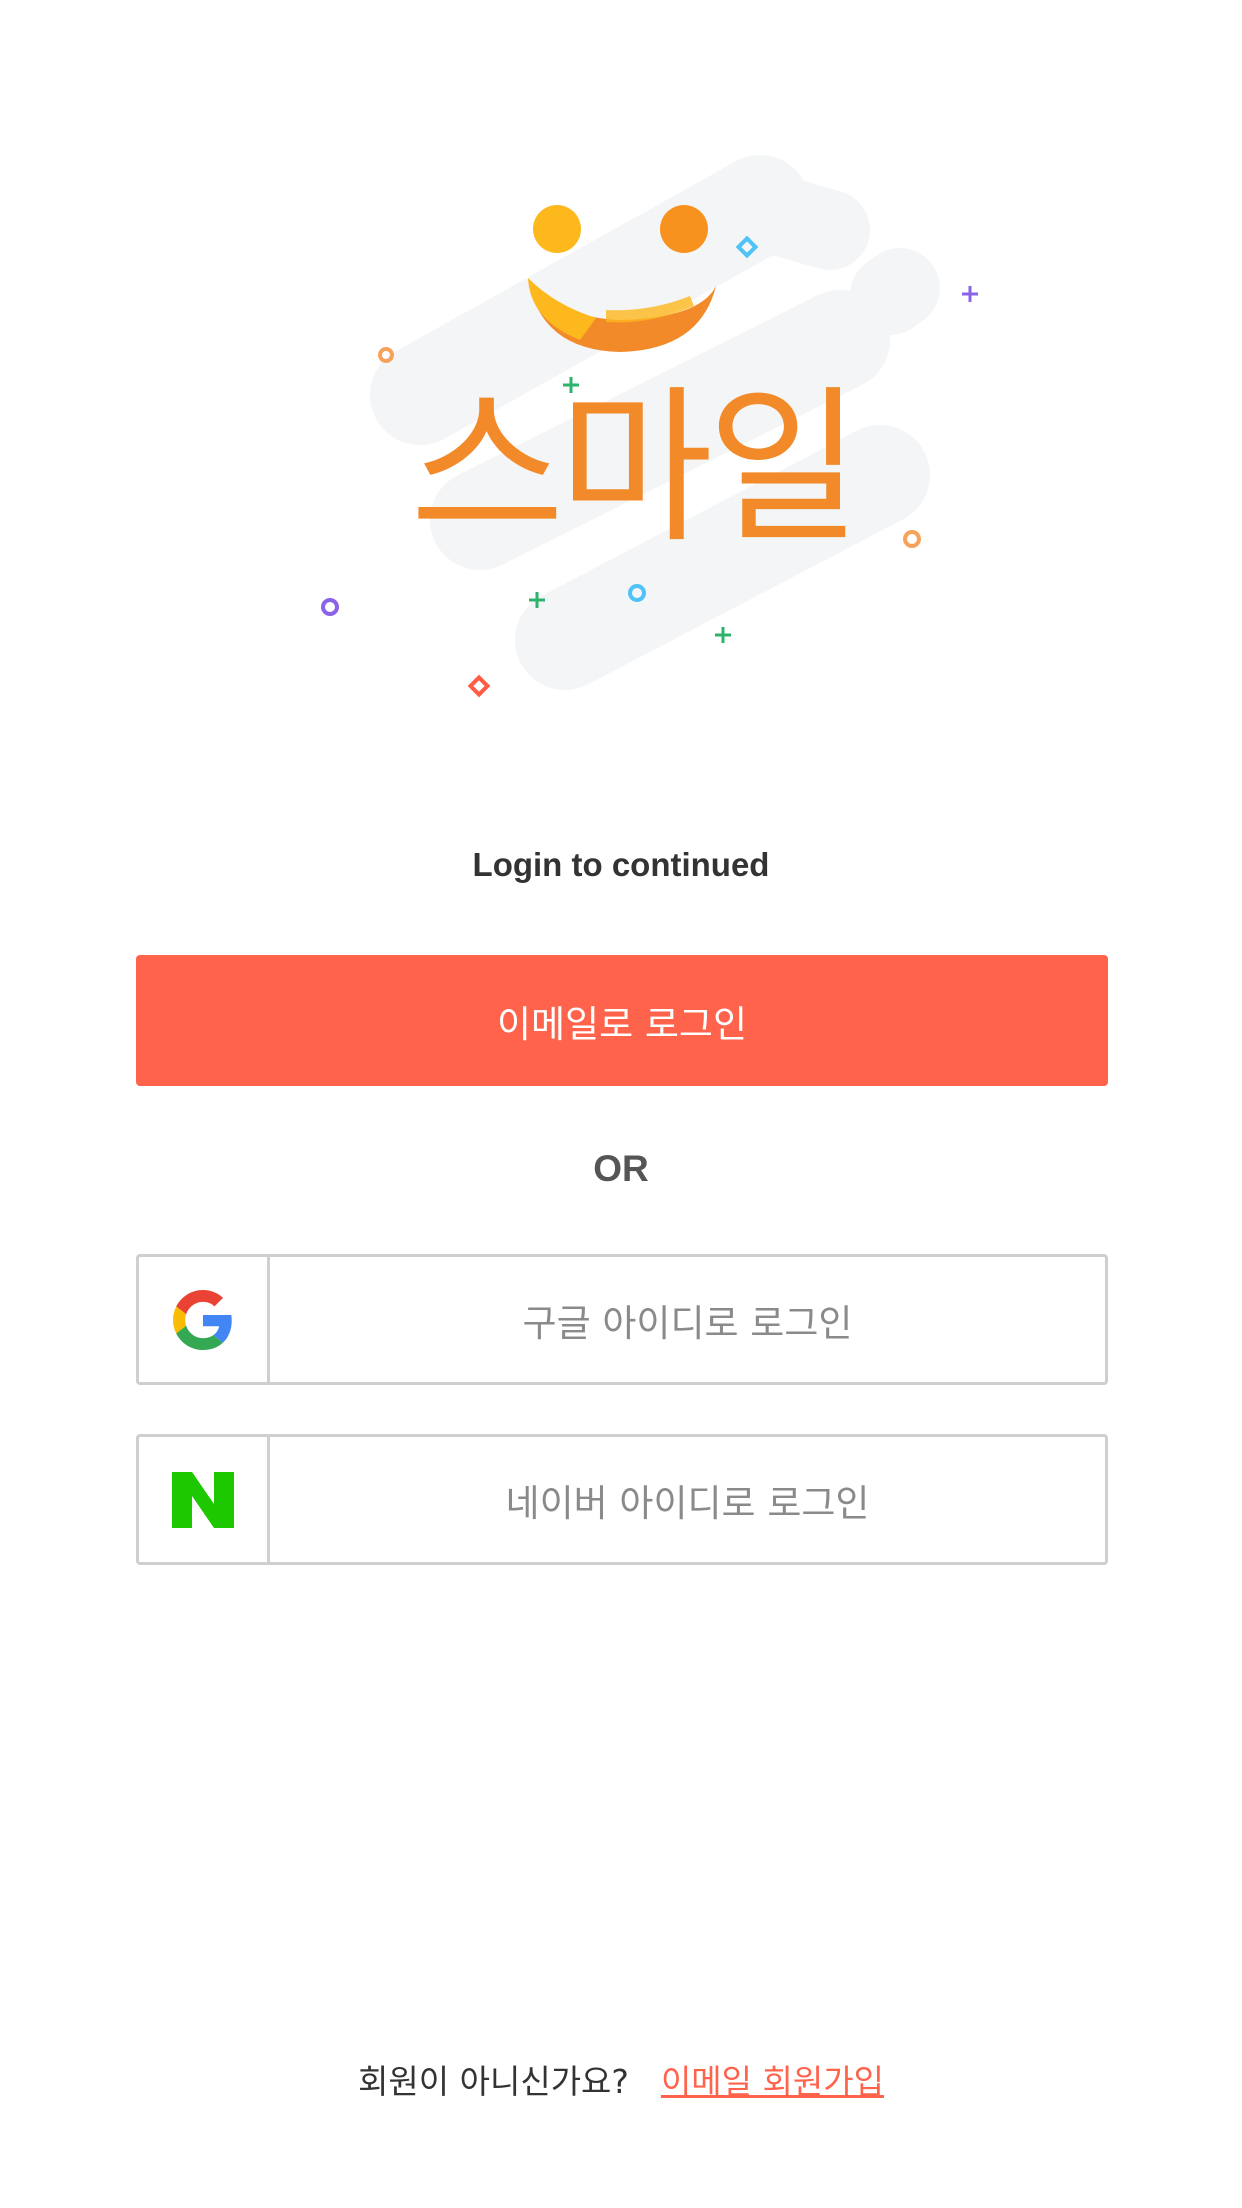 The width and height of the screenshot is (1242, 2208). I want to click on google-icon-box, so click(204, 1319).